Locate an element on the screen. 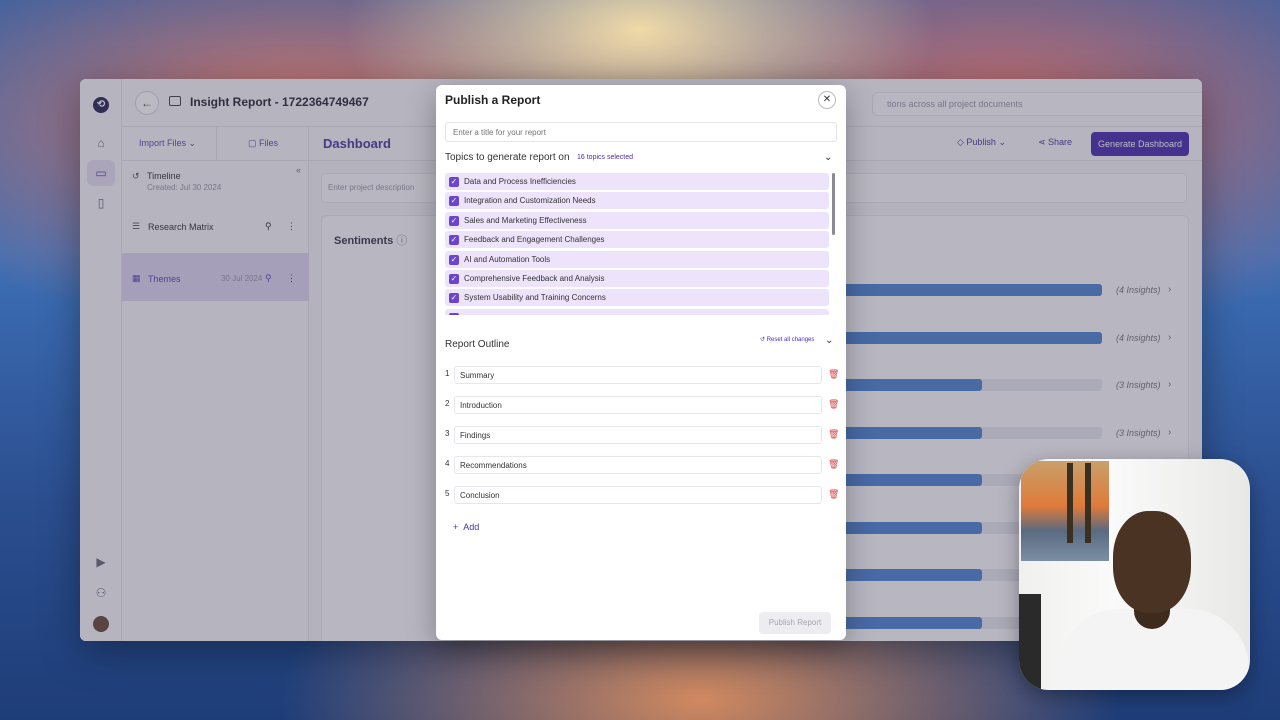 The width and height of the screenshot is (1280, 720). outline-section-input: Recommendations is located at coordinates (638, 465).